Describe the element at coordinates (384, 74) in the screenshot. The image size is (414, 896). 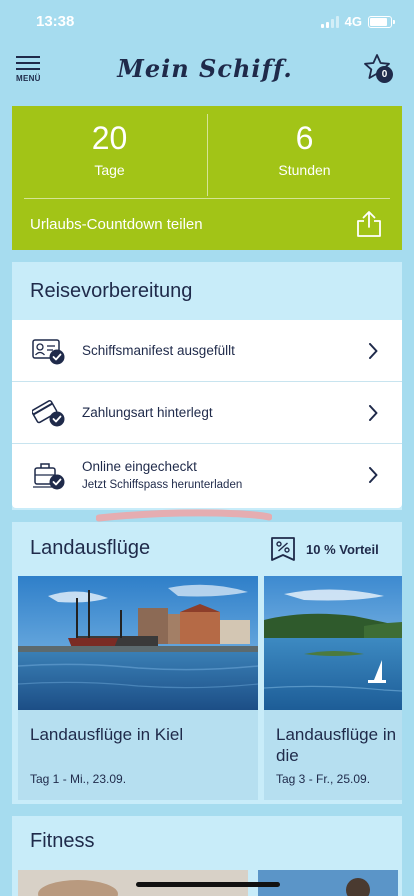
I see `favorites-count-badge: 0` at that location.